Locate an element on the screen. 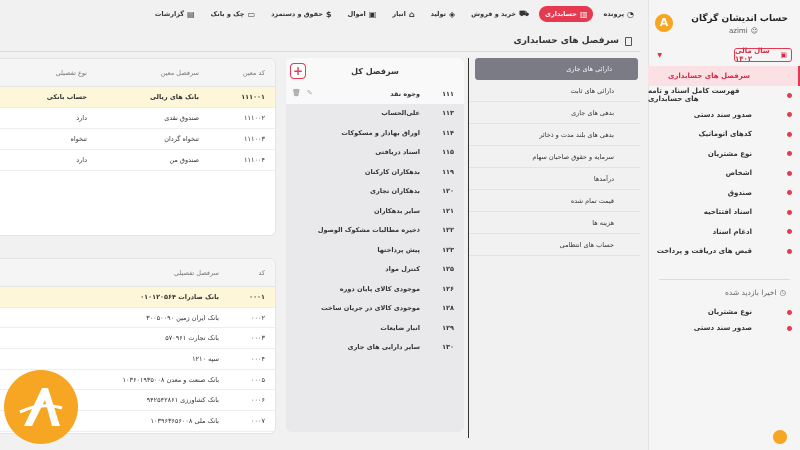 The height and width of the screenshot is (450, 800). general-ledger-row: اسناد دریافتی ۱۱۵ is located at coordinates (375, 153).